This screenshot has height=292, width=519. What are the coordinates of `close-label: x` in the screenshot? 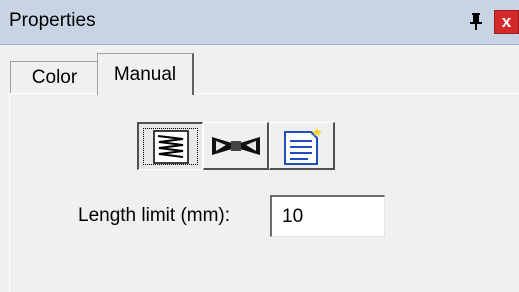 It's located at (506, 21).